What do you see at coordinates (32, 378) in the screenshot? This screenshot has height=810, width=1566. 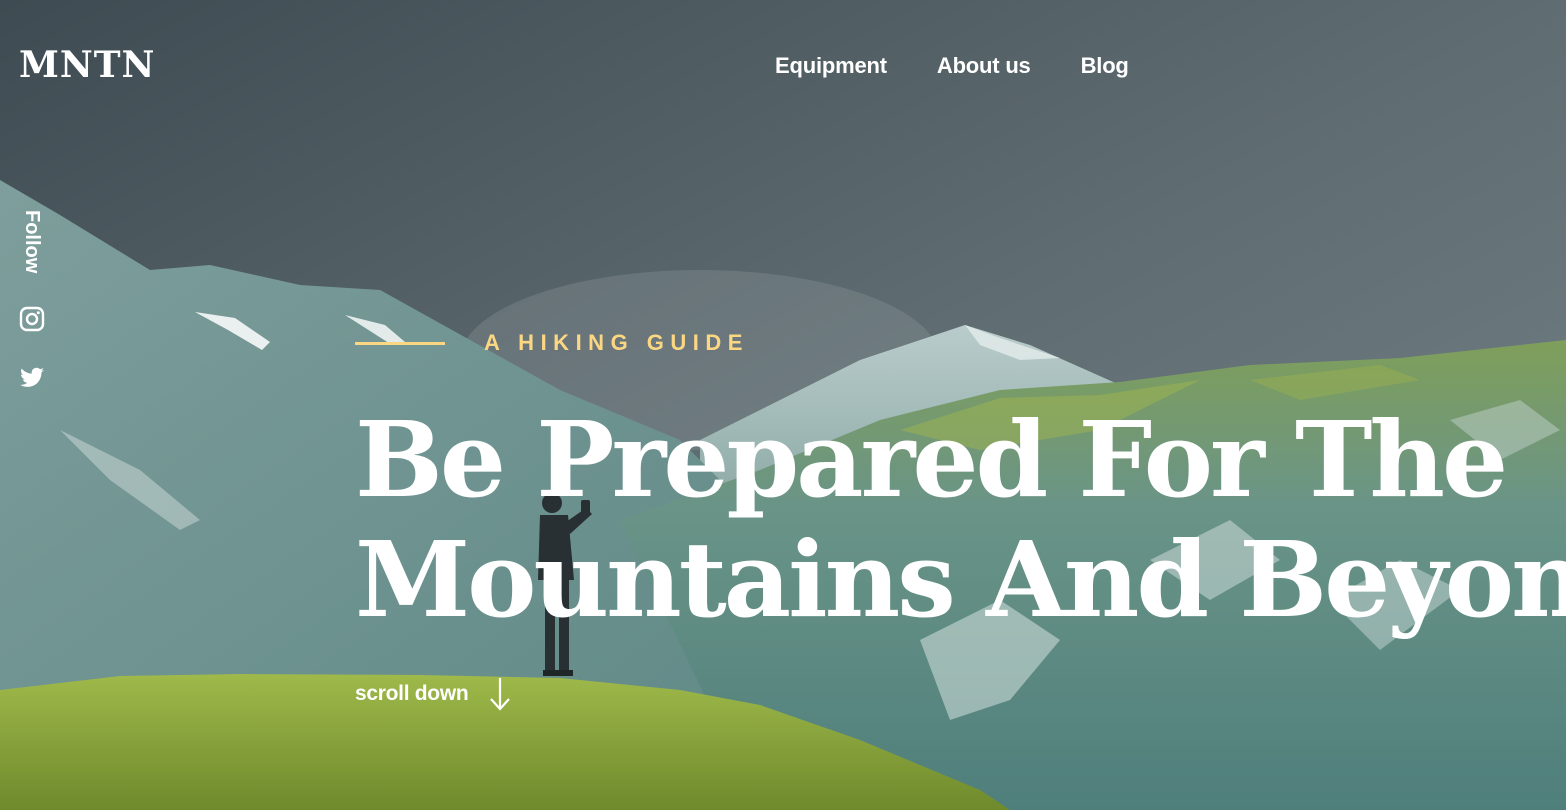 I see `twitter-icon` at bounding box center [32, 378].